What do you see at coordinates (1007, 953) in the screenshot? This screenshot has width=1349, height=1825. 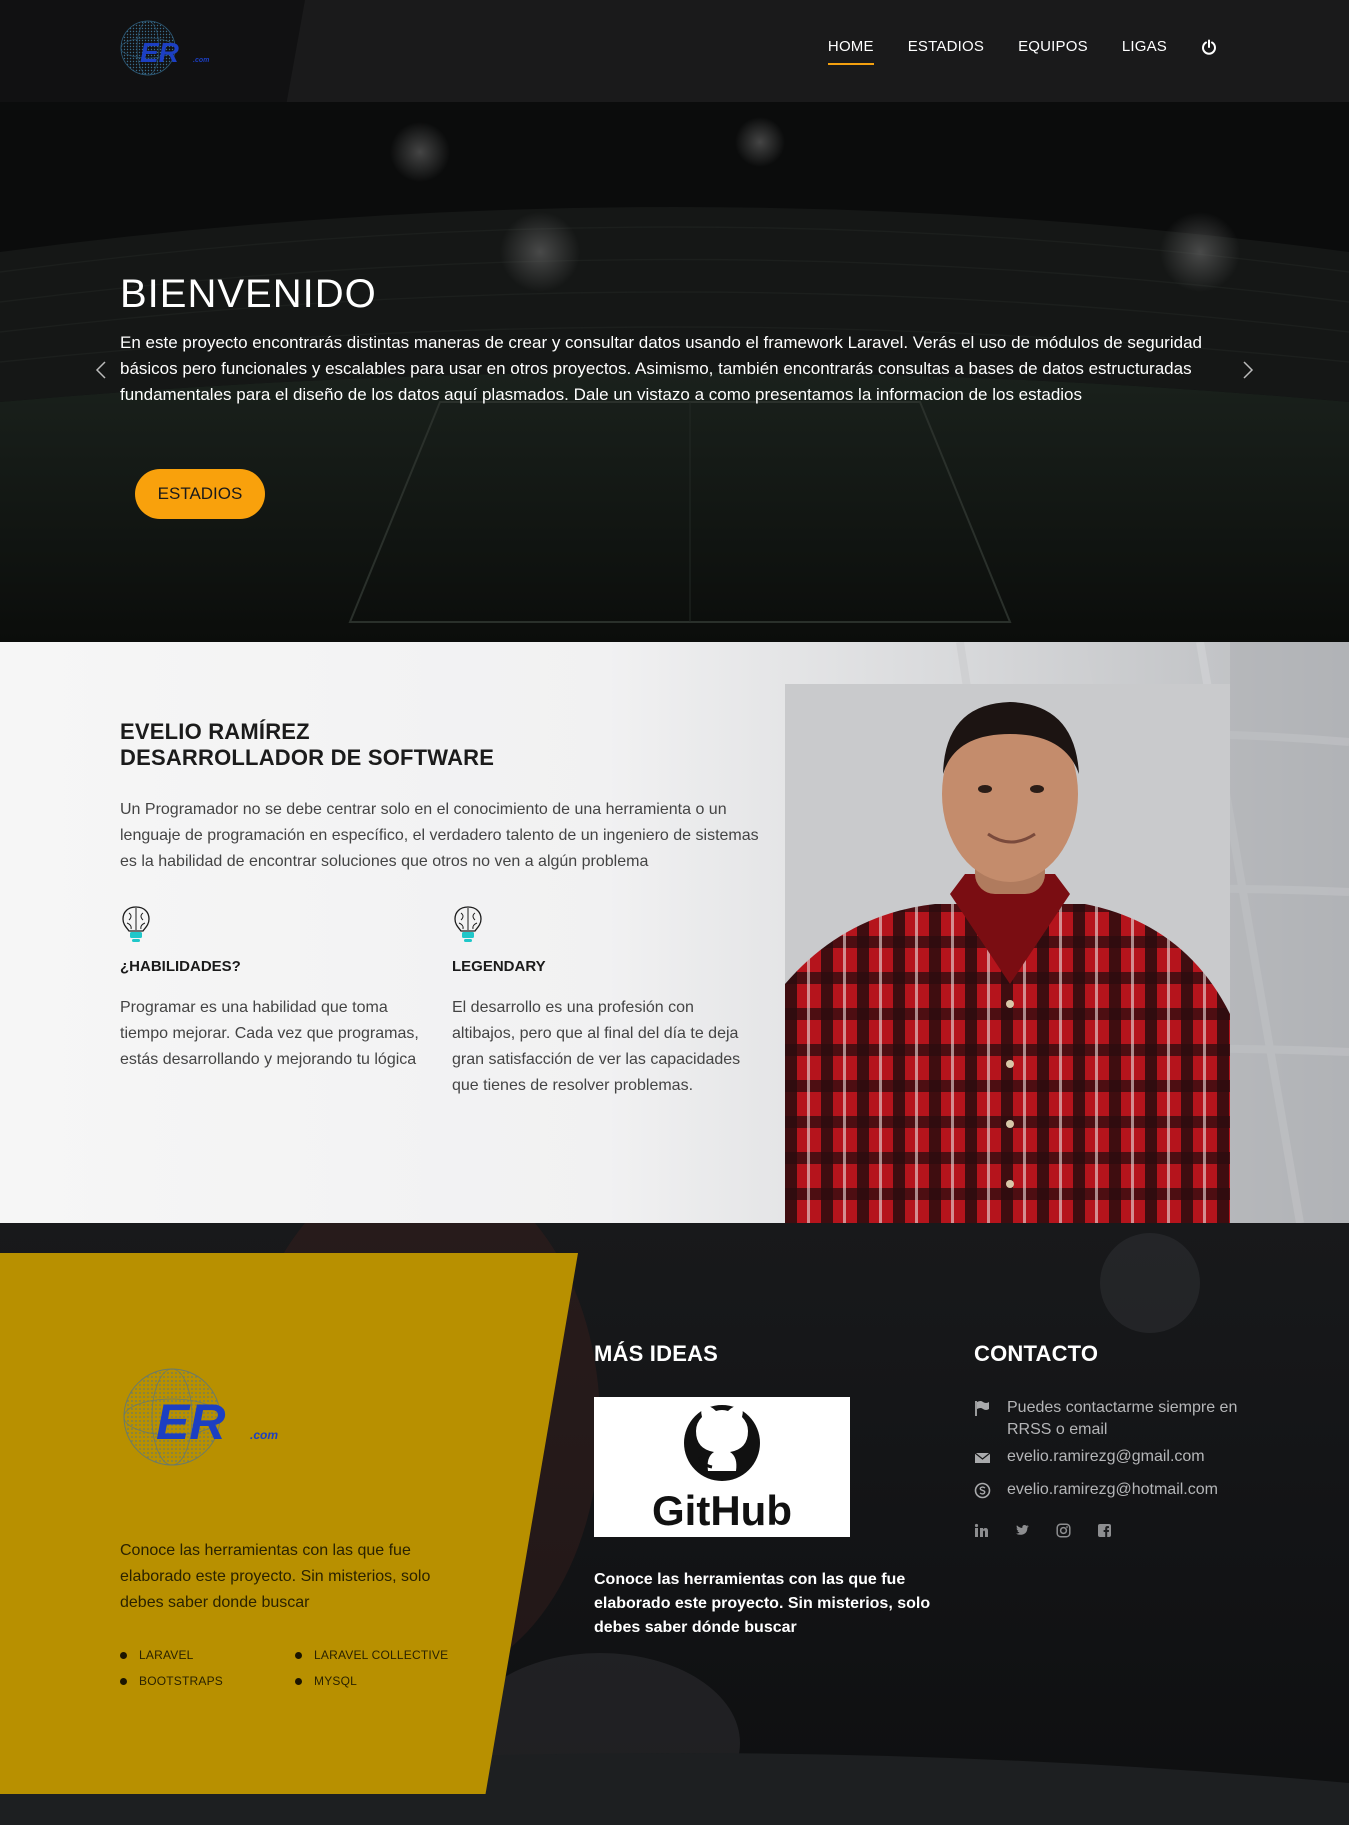 I see `author-photo` at bounding box center [1007, 953].